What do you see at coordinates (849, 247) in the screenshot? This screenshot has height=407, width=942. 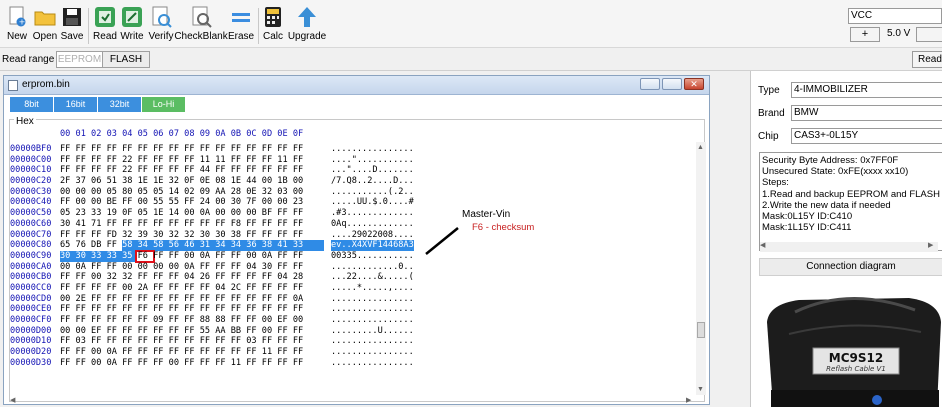 I see `info-horizontal-scrollbar: ◀ ▶` at bounding box center [849, 247].